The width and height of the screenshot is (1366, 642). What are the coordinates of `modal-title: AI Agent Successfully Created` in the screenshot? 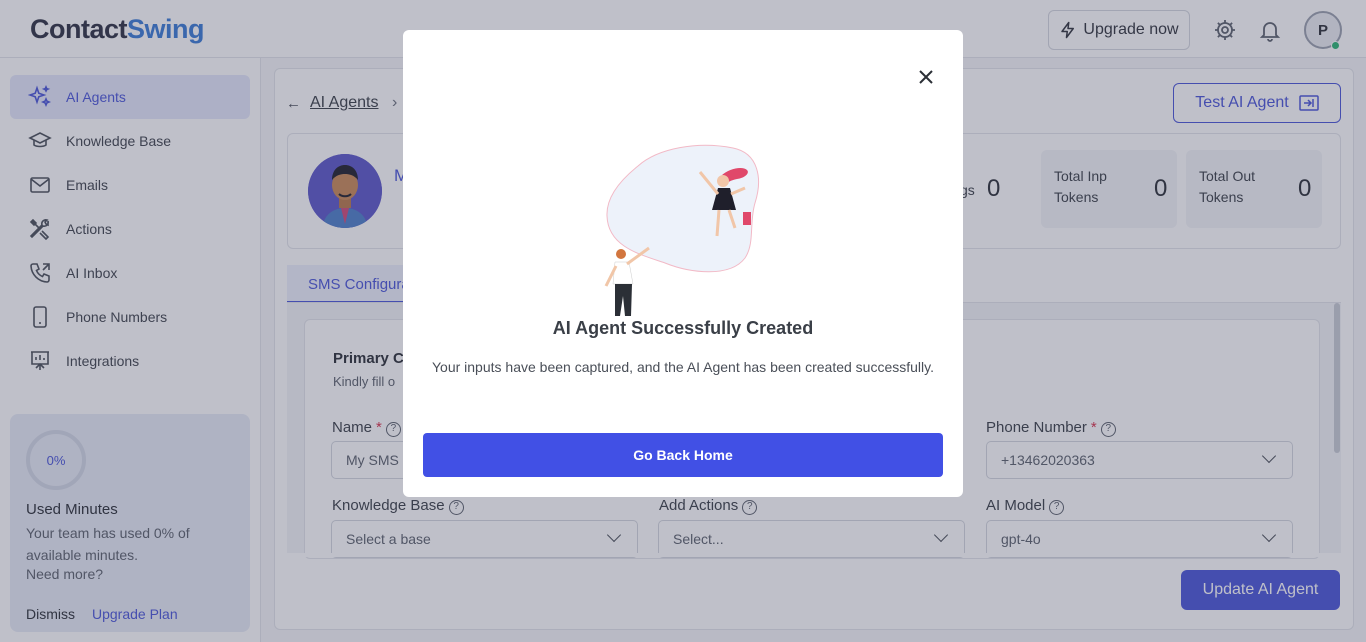 It's located at (683, 328).